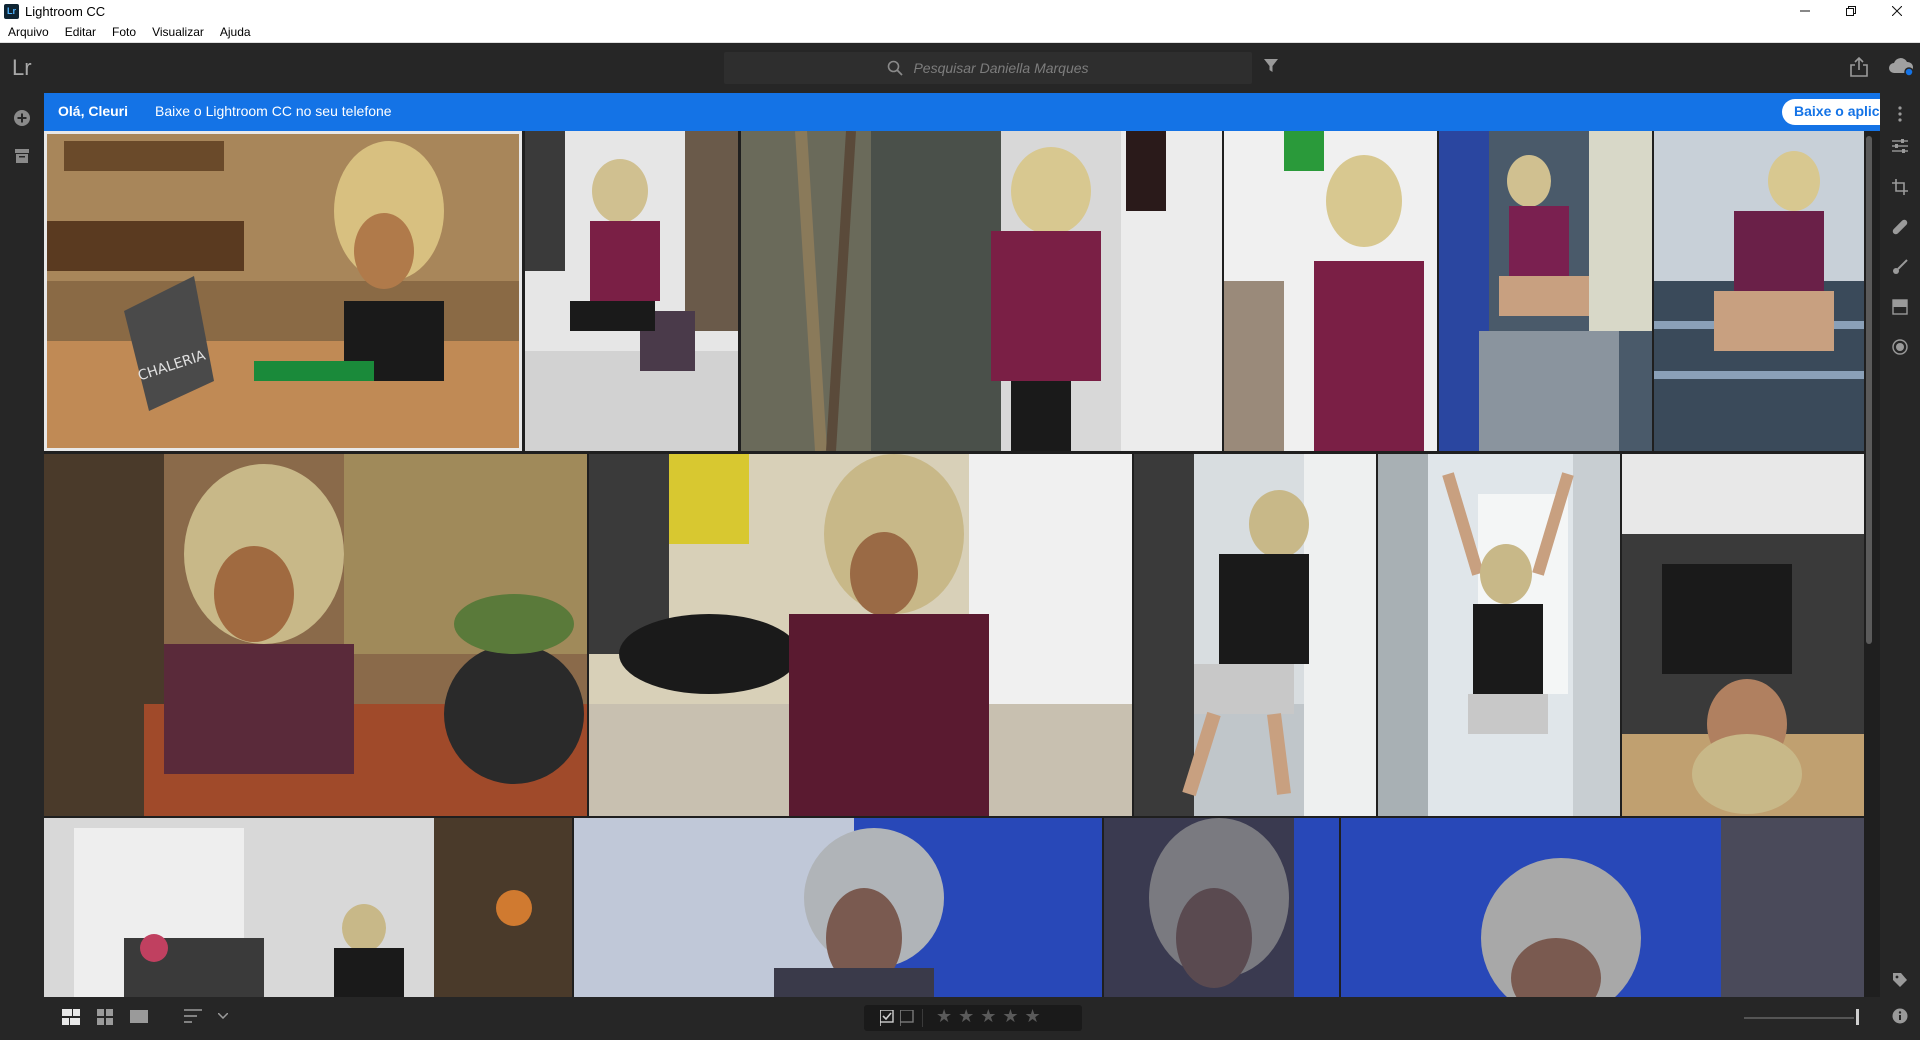 This screenshot has width=1920, height=1040. Describe the element at coordinates (1900, 347) in the screenshot. I see `radial-gradient-icon` at that location.